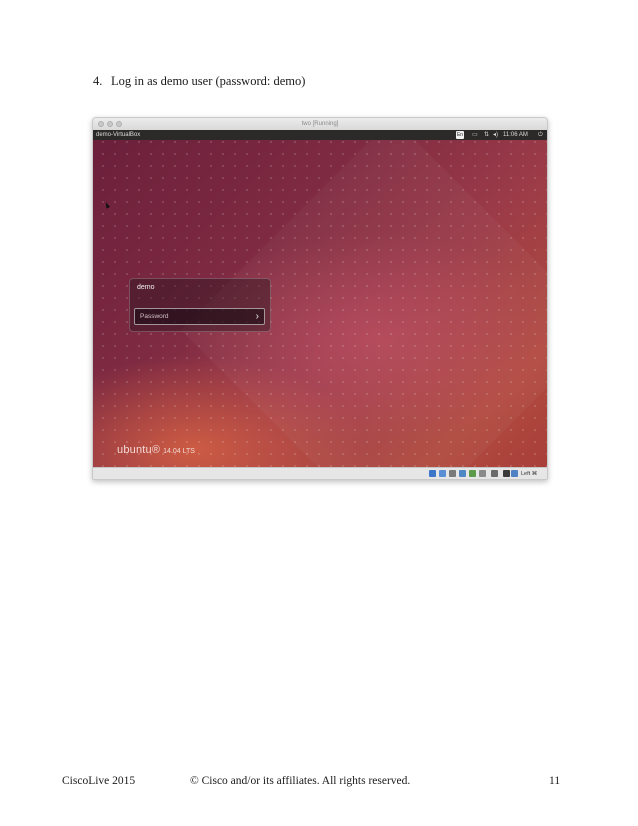 The height and width of the screenshot is (826, 638). I want to click on network-adapter-icon, so click(472, 473).